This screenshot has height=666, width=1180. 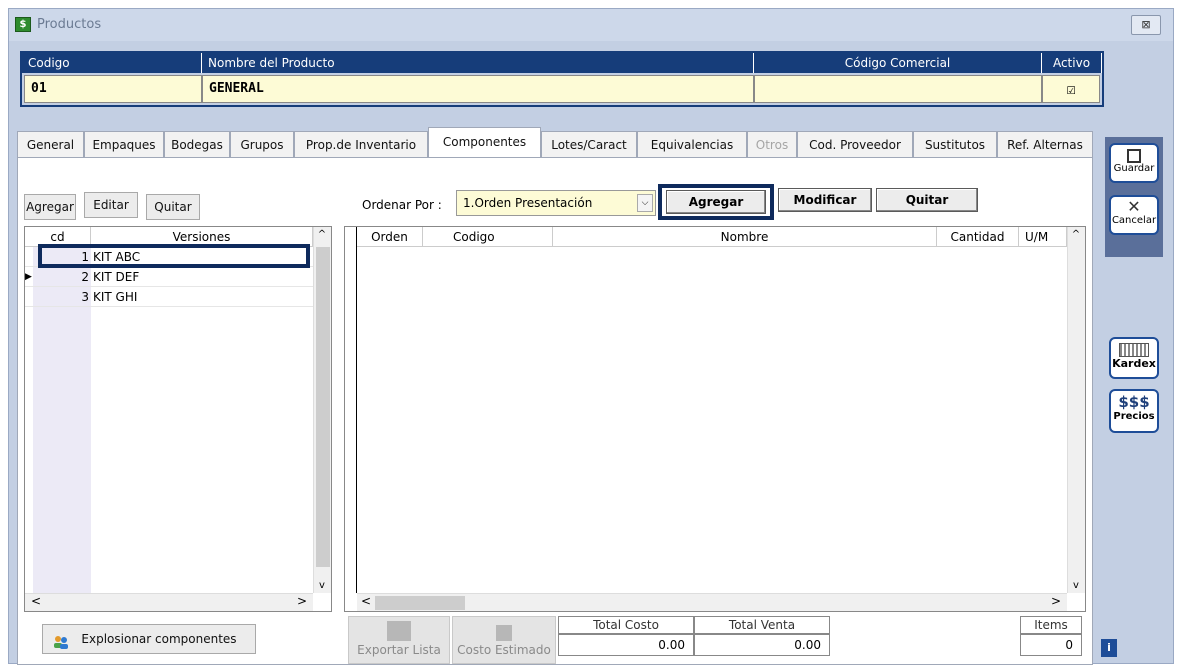 What do you see at coordinates (50, 144) in the screenshot?
I see `tab-general: General` at bounding box center [50, 144].